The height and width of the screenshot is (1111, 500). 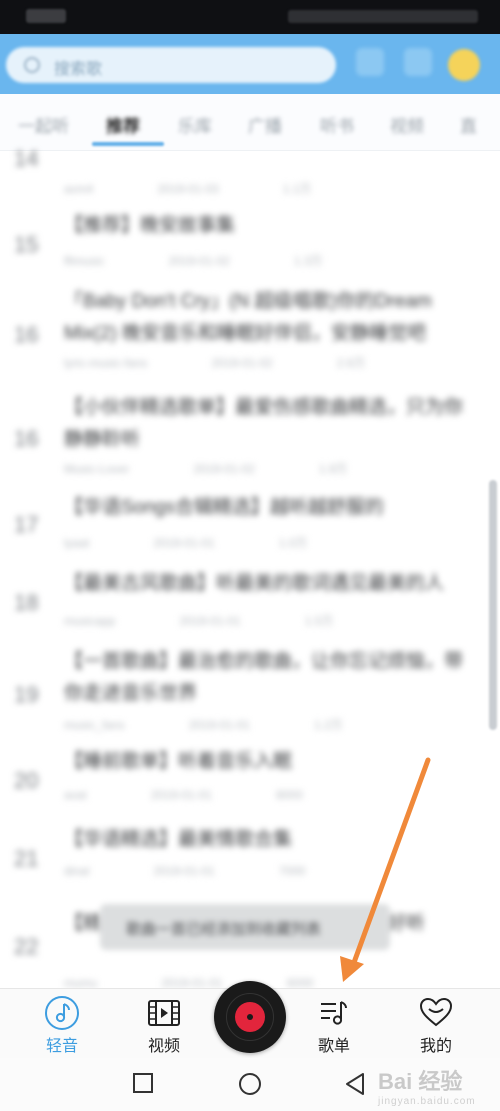 What do you see at coordinates (250, 1084) in the screenshot?
I see `home-icon` at bounding box center [250, 1084].